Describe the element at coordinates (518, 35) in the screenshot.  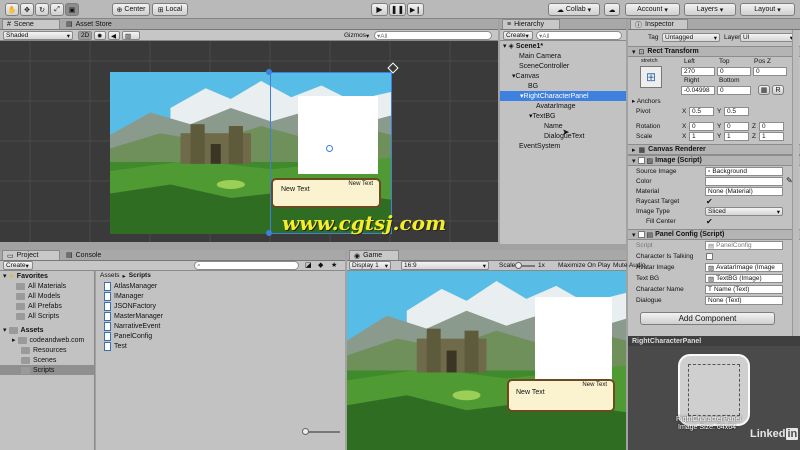
I see `hierarchy-create-dropdown: Create ▾` at that location.